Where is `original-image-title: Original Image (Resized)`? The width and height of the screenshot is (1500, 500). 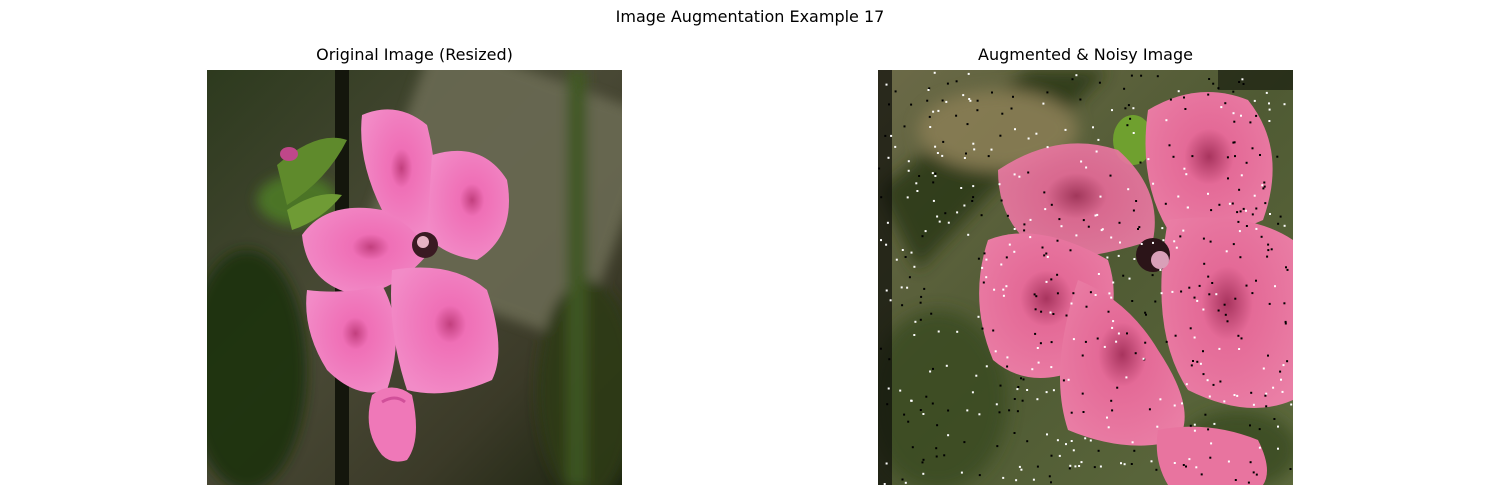
original-image-title: Original Image (Resized) is located at coordinates (414, 54).